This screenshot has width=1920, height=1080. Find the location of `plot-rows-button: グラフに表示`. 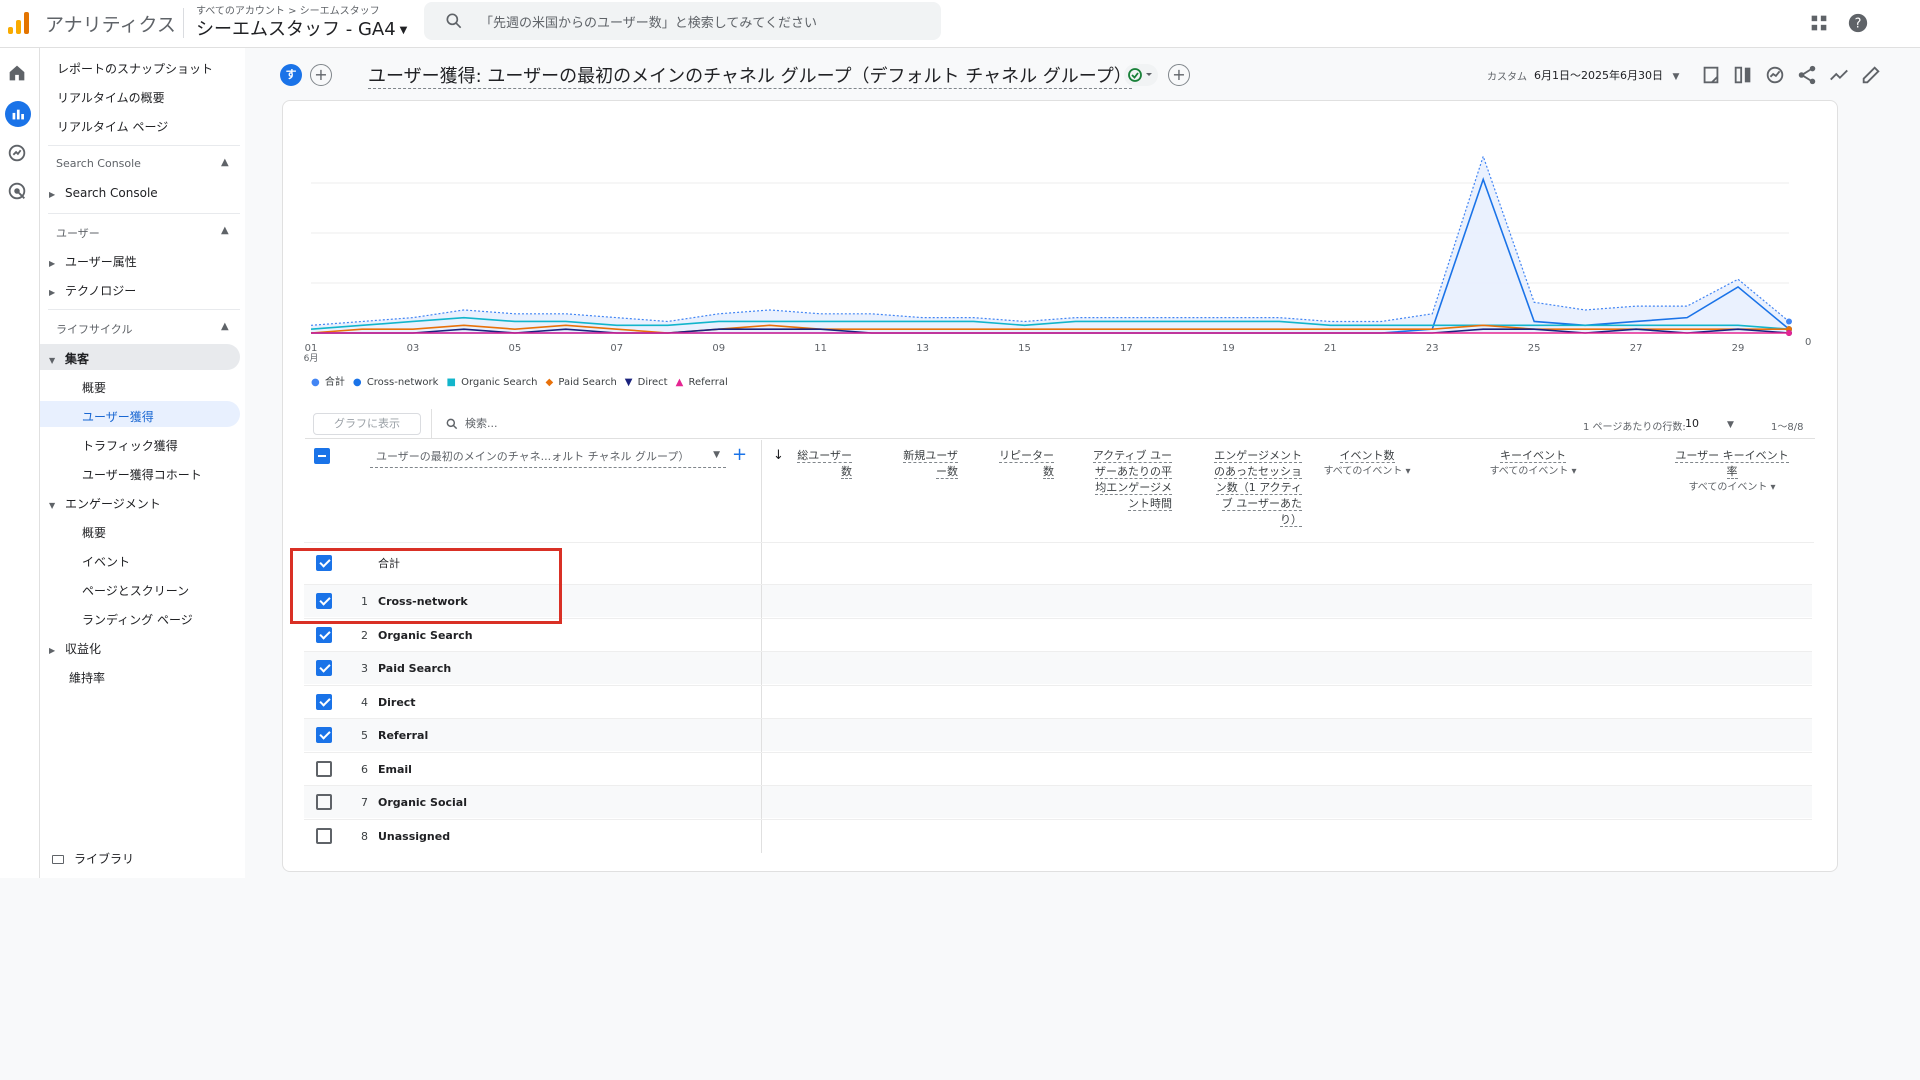

plot-rows-button: グラフに表示 is located at coordinates (367, 424).